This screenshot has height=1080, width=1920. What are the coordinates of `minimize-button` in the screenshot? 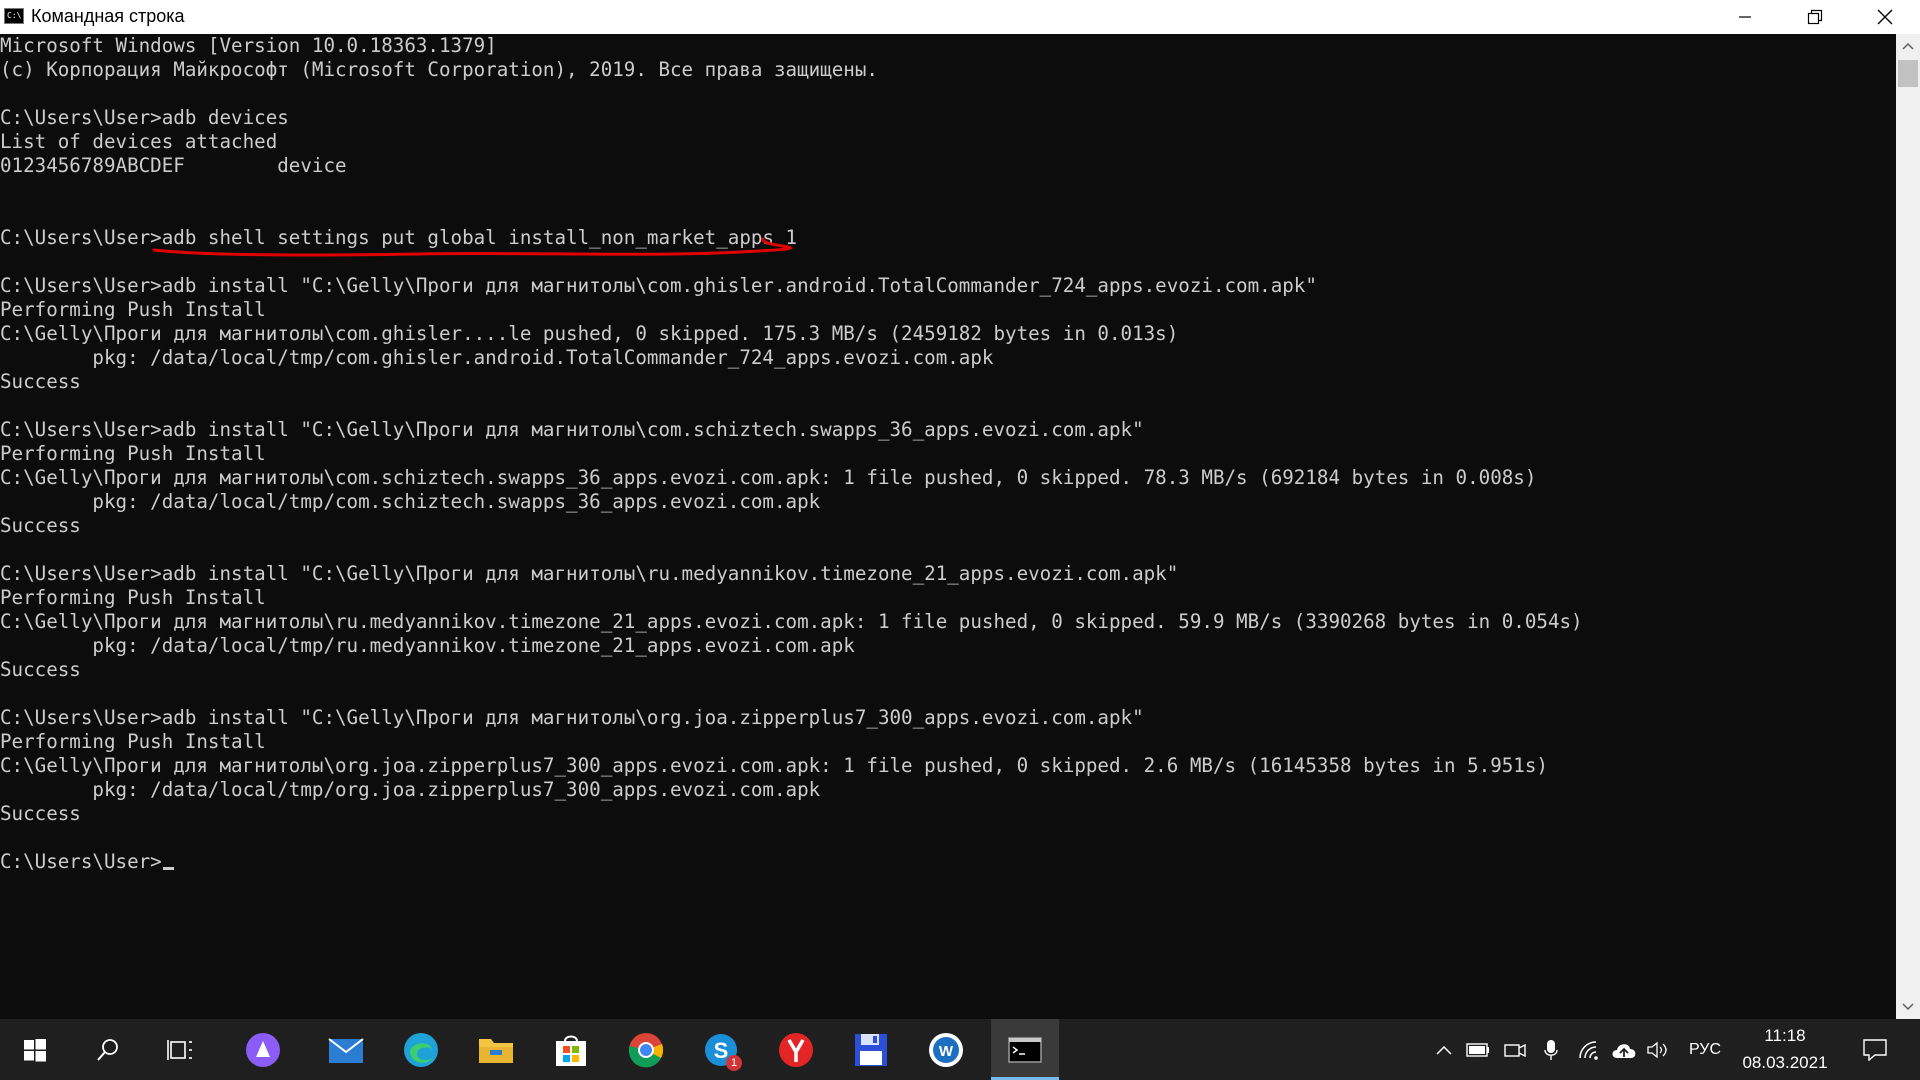 It's located at (1745, 17).